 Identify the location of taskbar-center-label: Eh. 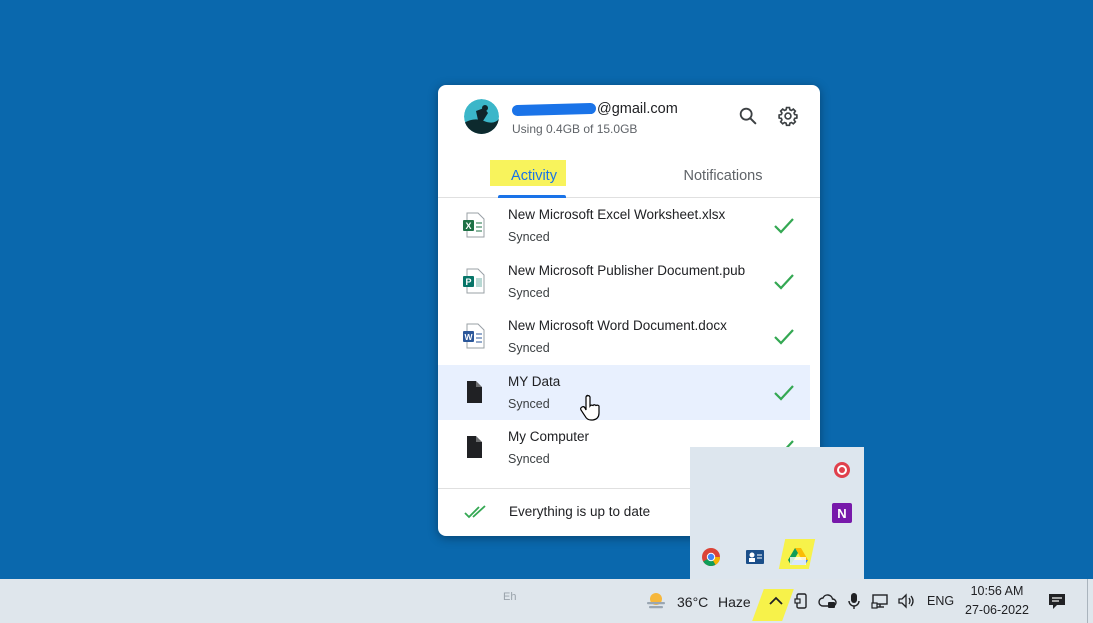
(510, 597).